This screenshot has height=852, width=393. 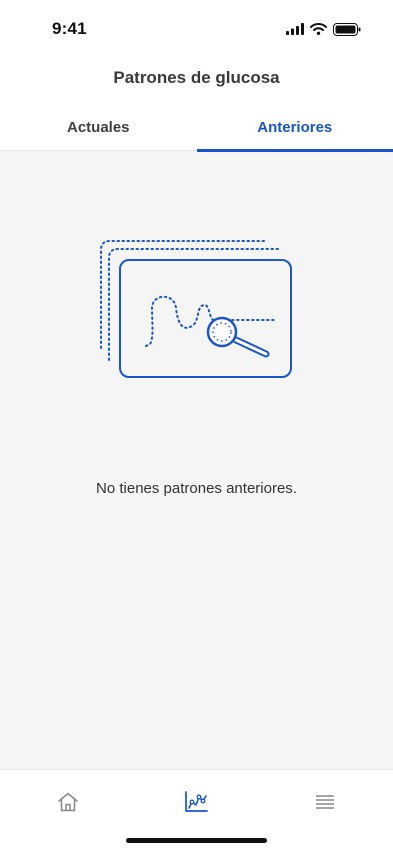 I want to click on status-icons, so click(x=323, y=29).